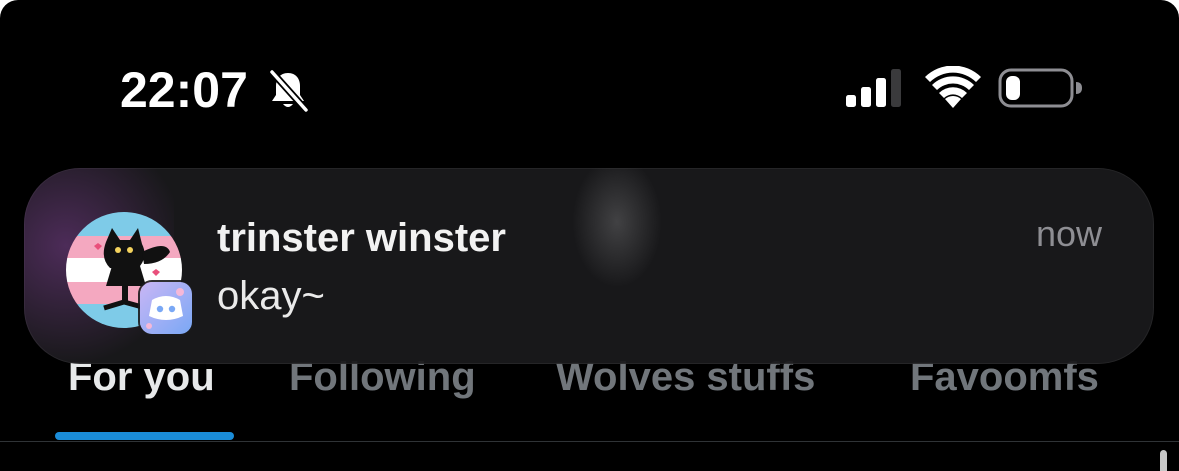 The width and height of the screenshot is (1179, 471). What do you see at coordinates (1068, 233) in the screenshot?
I see `notification-time: now` at bounding box center [1068, 233].